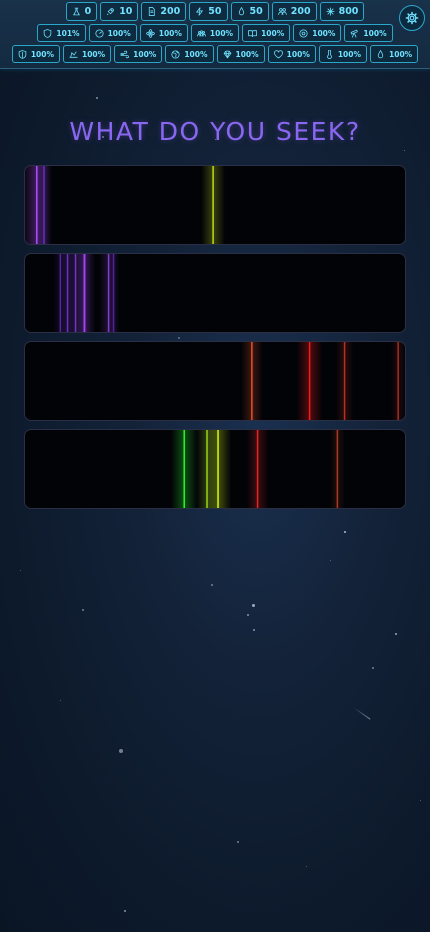  Describe the element at coordinates (201, 32) in the screenshot. I see `crowd-icon` at that location.